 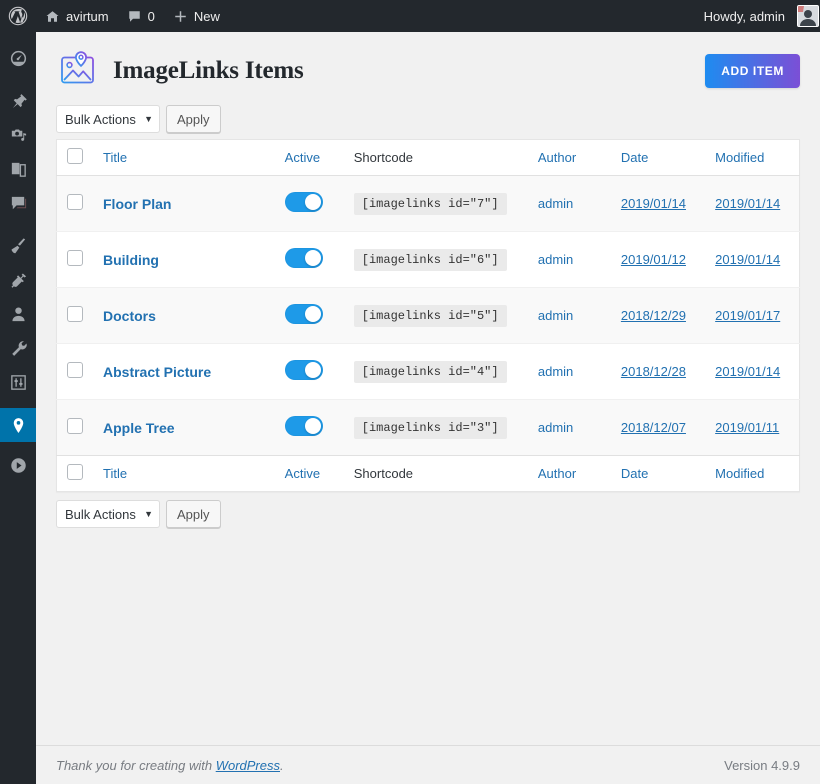 What do you see at coordinates (634, 157) in the screenshot?
I see `column-header-date-label: Date` at bounding box center [634, 157].